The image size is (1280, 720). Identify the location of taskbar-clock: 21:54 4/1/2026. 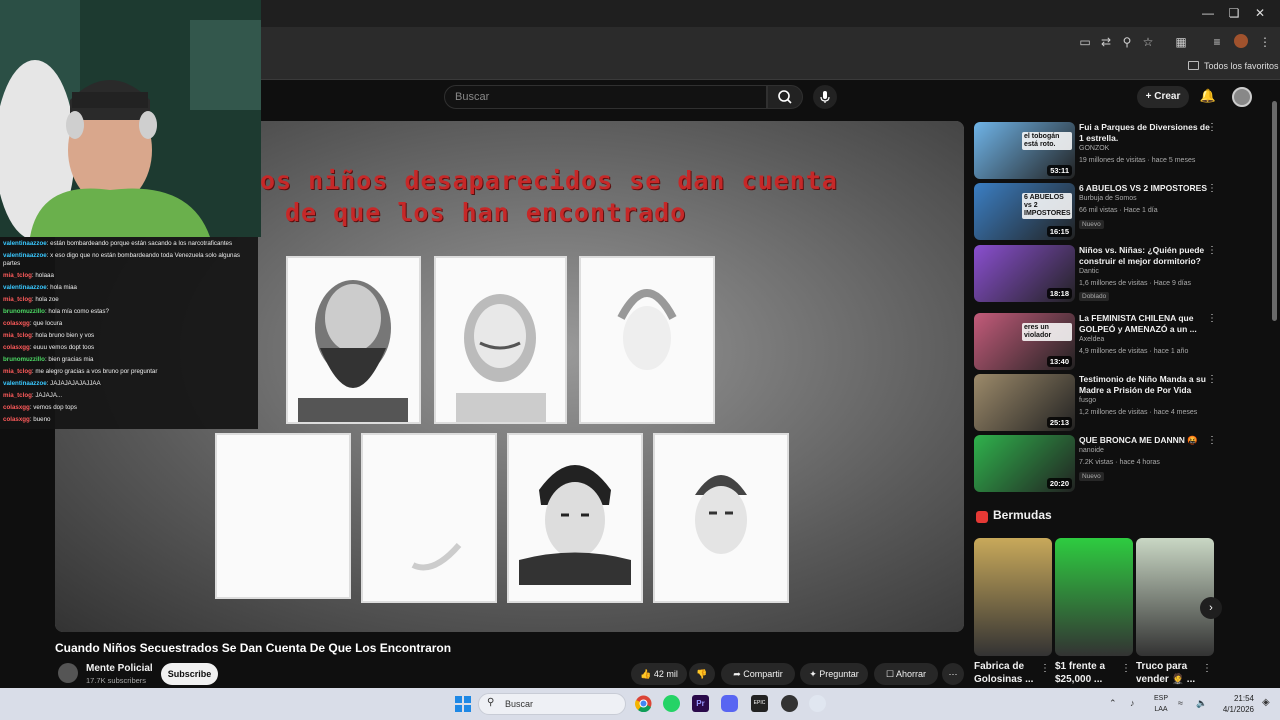
(1238, 704).